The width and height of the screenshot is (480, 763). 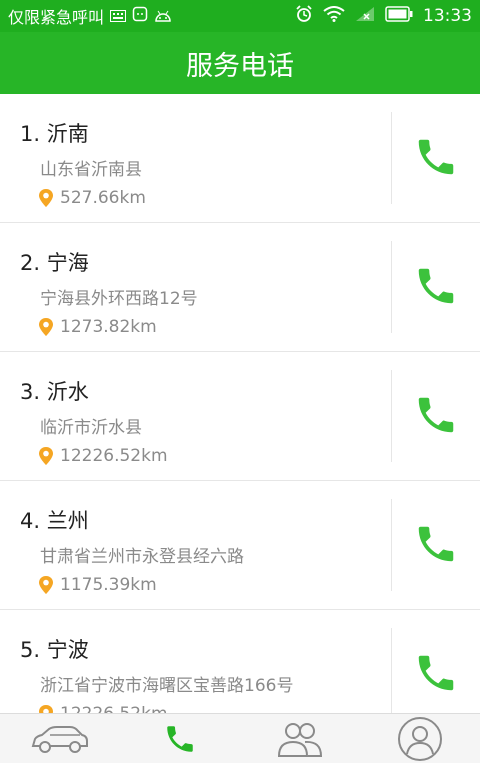 I want to click on tab-car, so click(x=60, y=738).